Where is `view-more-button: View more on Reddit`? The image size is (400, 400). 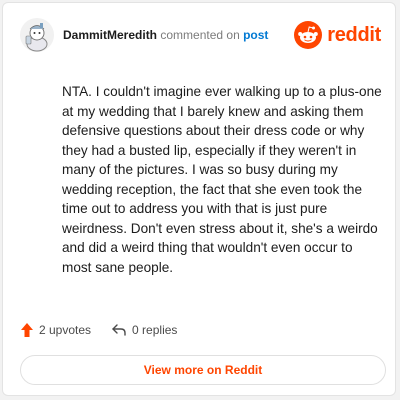 view-more-button: View more on Reddit is located at coordinates (203, 370).